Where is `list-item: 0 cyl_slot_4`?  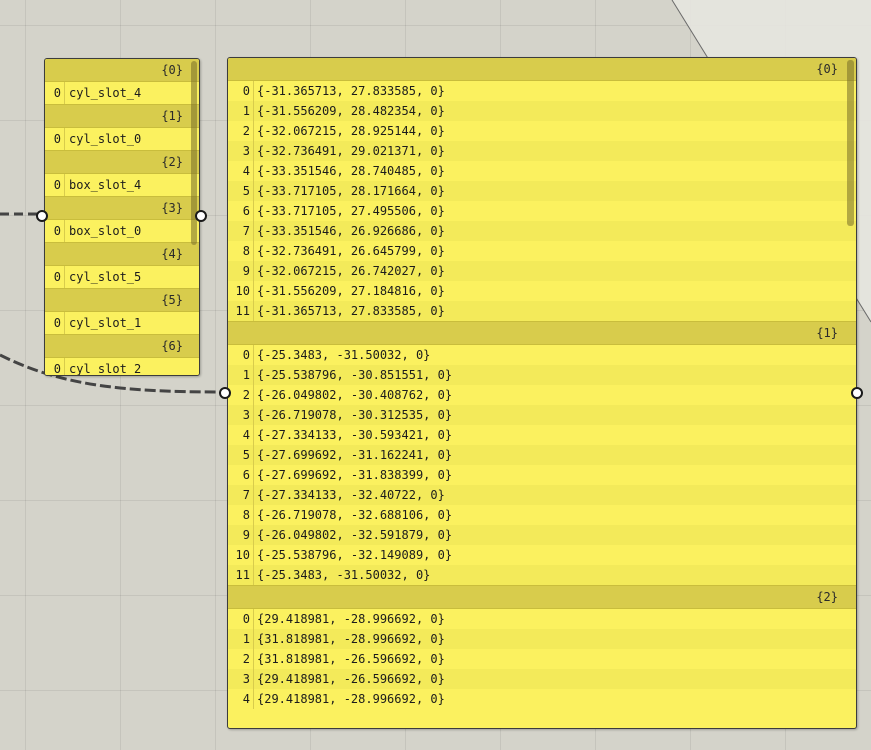 list-item: 0 cyl_slot_4 is located at coordinates (122, 93).